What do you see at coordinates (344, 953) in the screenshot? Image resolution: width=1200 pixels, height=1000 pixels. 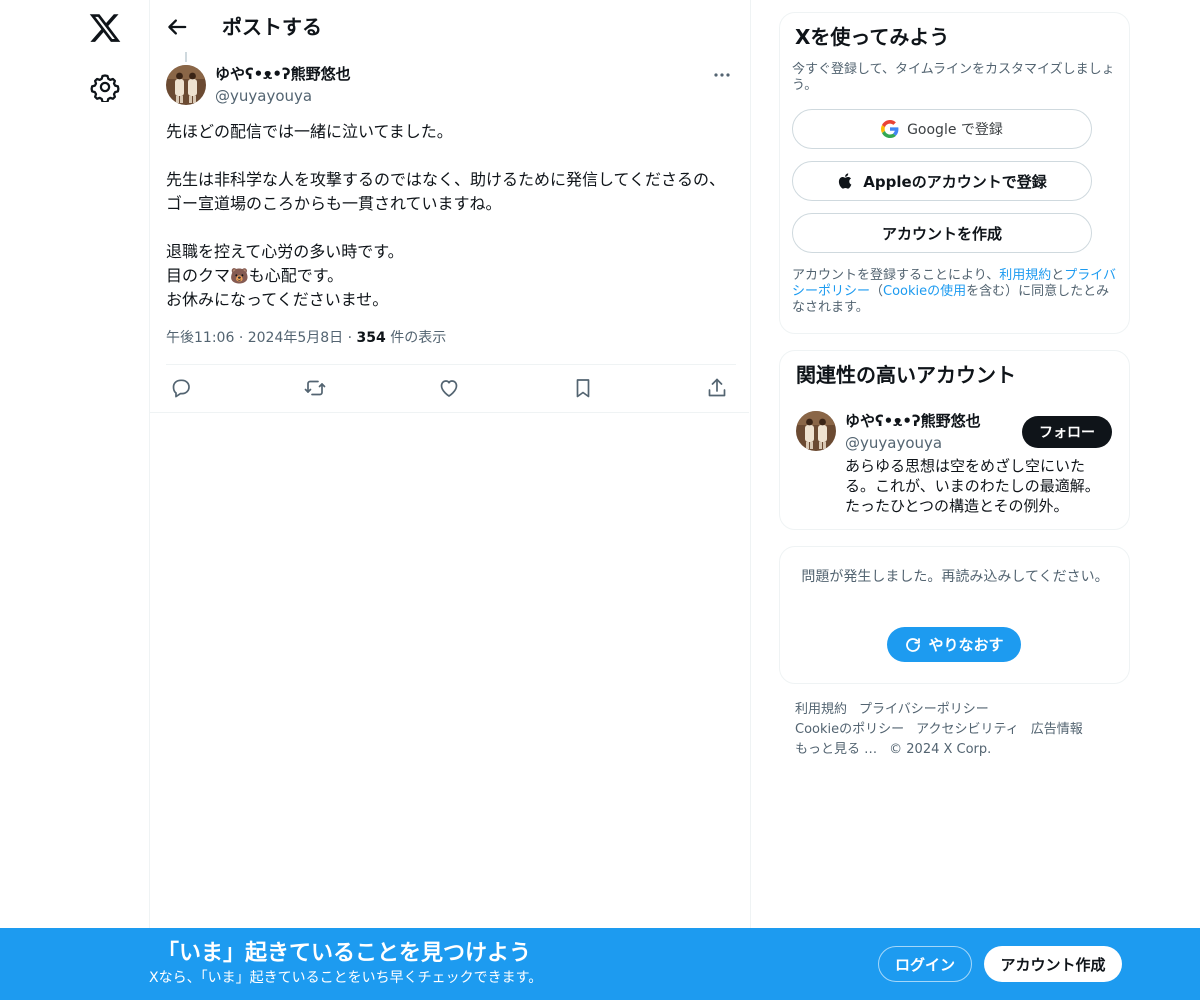 I see `banner-title: 「いま」起きていることを見つけよう` at bounding box center [344, 953].